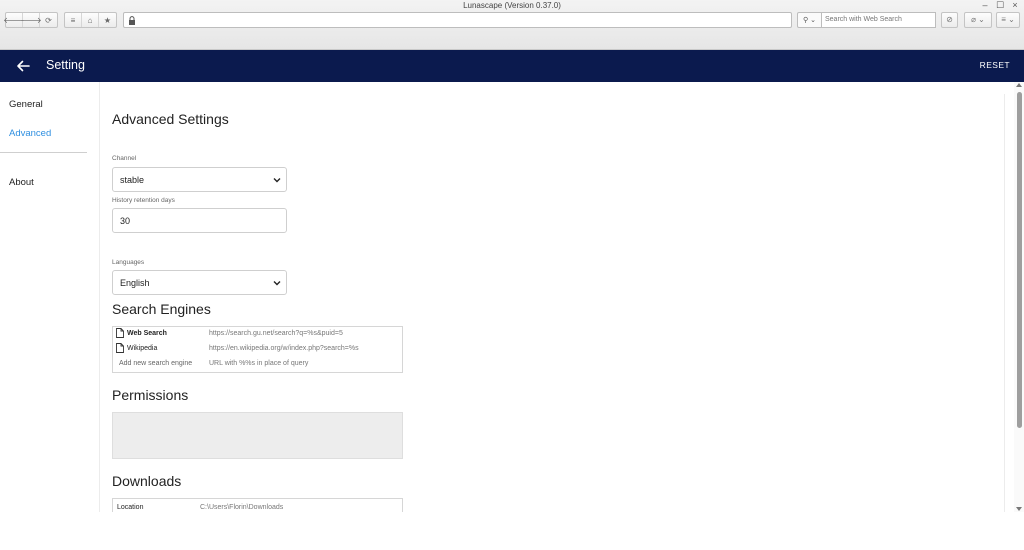  I want to click on arrow-left-icon, so click(23, 66).